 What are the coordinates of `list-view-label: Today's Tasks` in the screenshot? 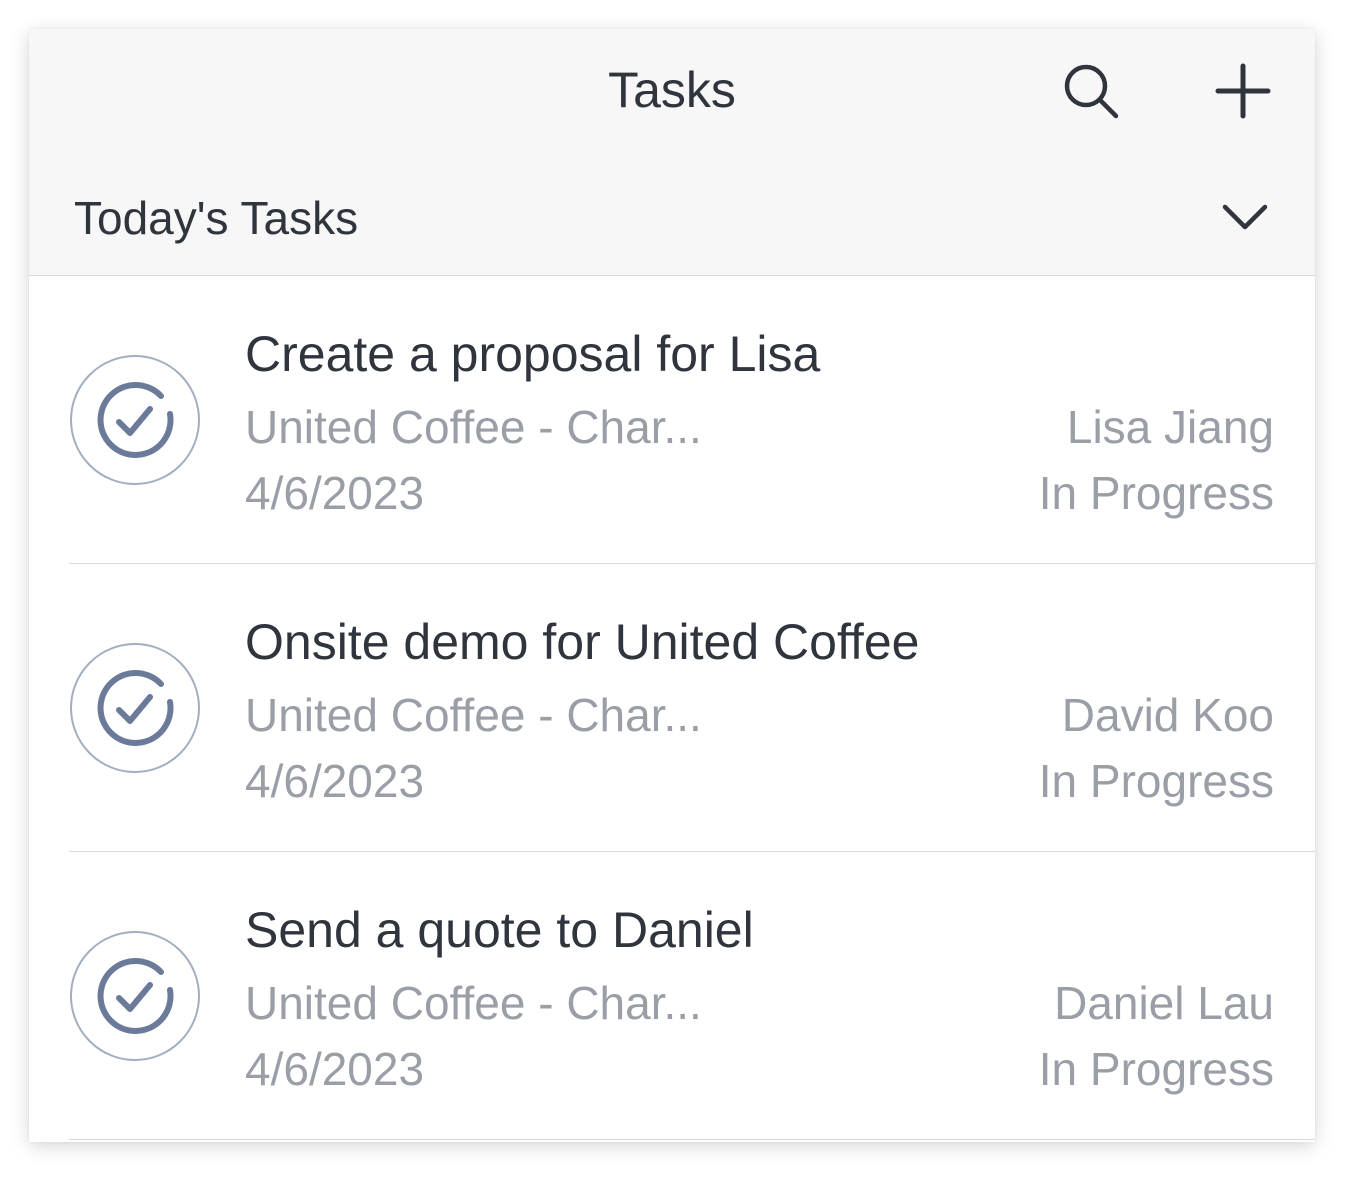 It's located at (216, 218).